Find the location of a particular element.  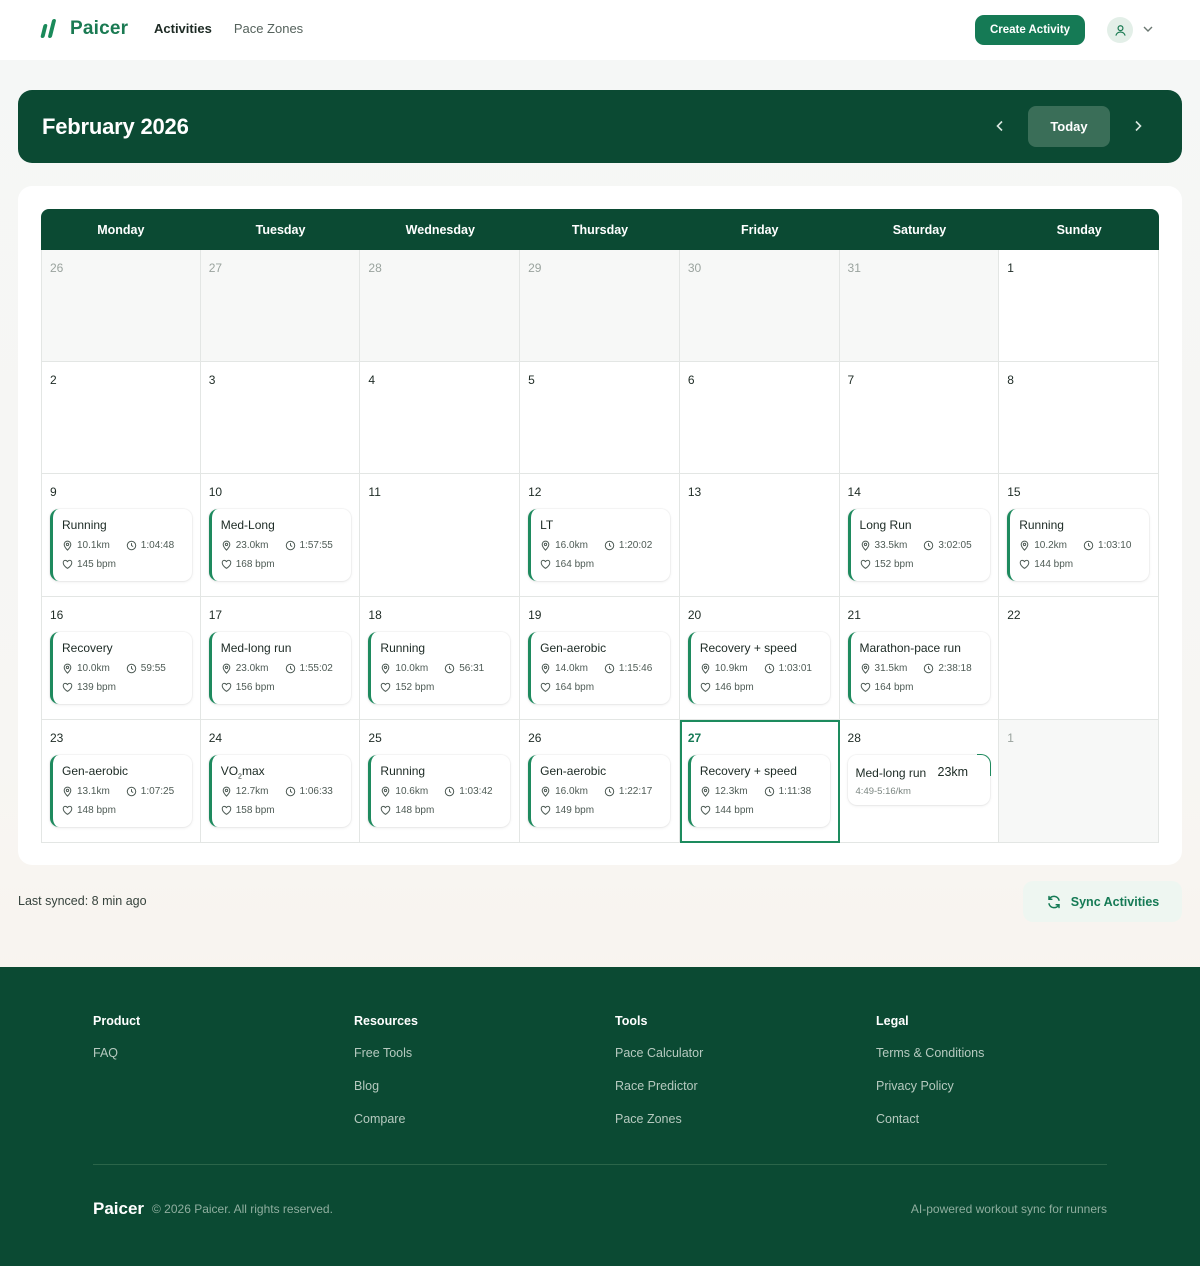

activity-card: VO2max 12.7km 1:06:33 158 bpm is located at coordinates (279, 791).